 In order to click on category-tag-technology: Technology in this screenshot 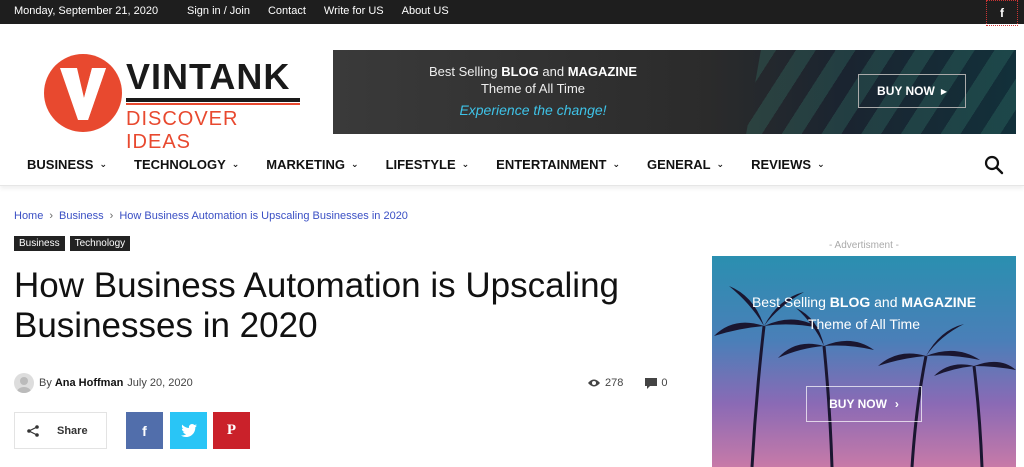, I will do `click(100, 243)`.